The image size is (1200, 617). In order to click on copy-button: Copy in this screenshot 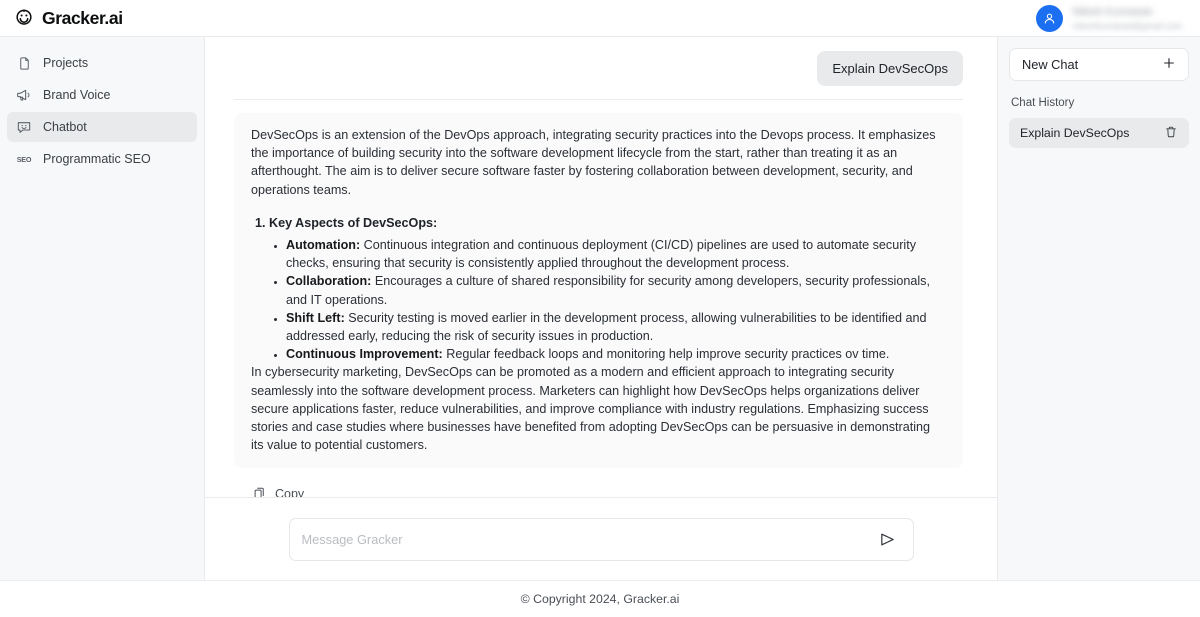, I will do `click(598, 482)`.